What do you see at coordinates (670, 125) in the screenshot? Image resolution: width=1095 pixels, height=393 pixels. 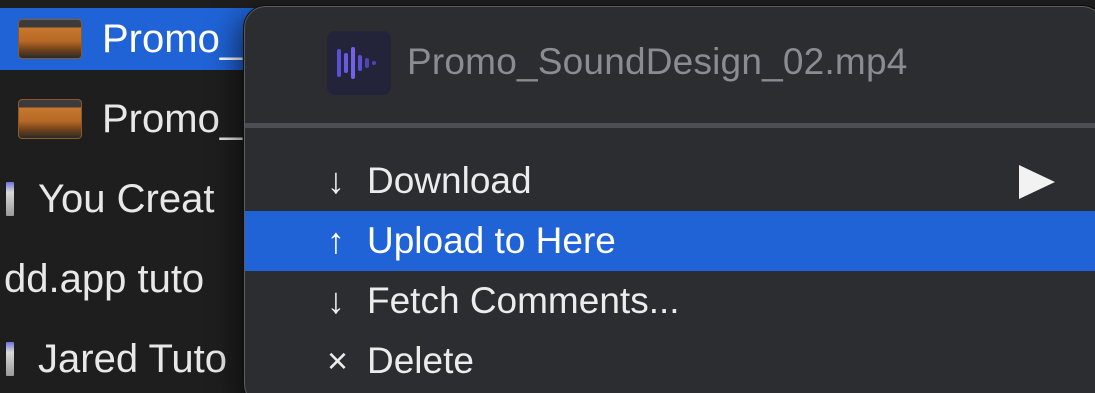 I see `menu-separator` at bounding box center [670, 125].